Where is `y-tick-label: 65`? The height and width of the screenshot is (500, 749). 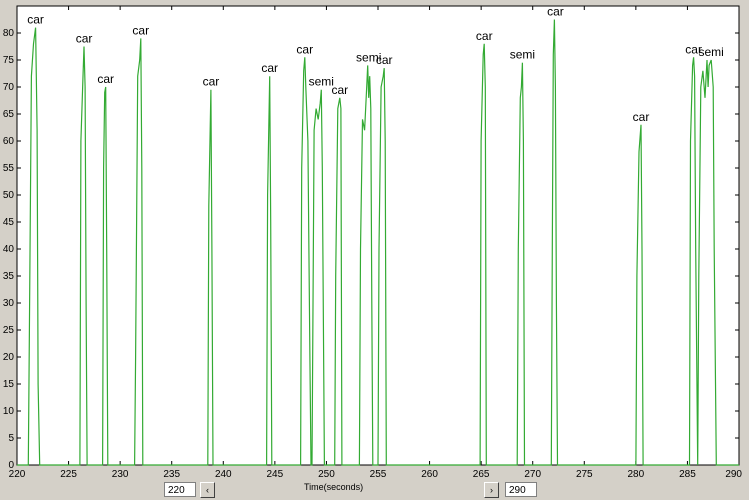
y-tick-label: 65 is located at coordinates (9, 114).